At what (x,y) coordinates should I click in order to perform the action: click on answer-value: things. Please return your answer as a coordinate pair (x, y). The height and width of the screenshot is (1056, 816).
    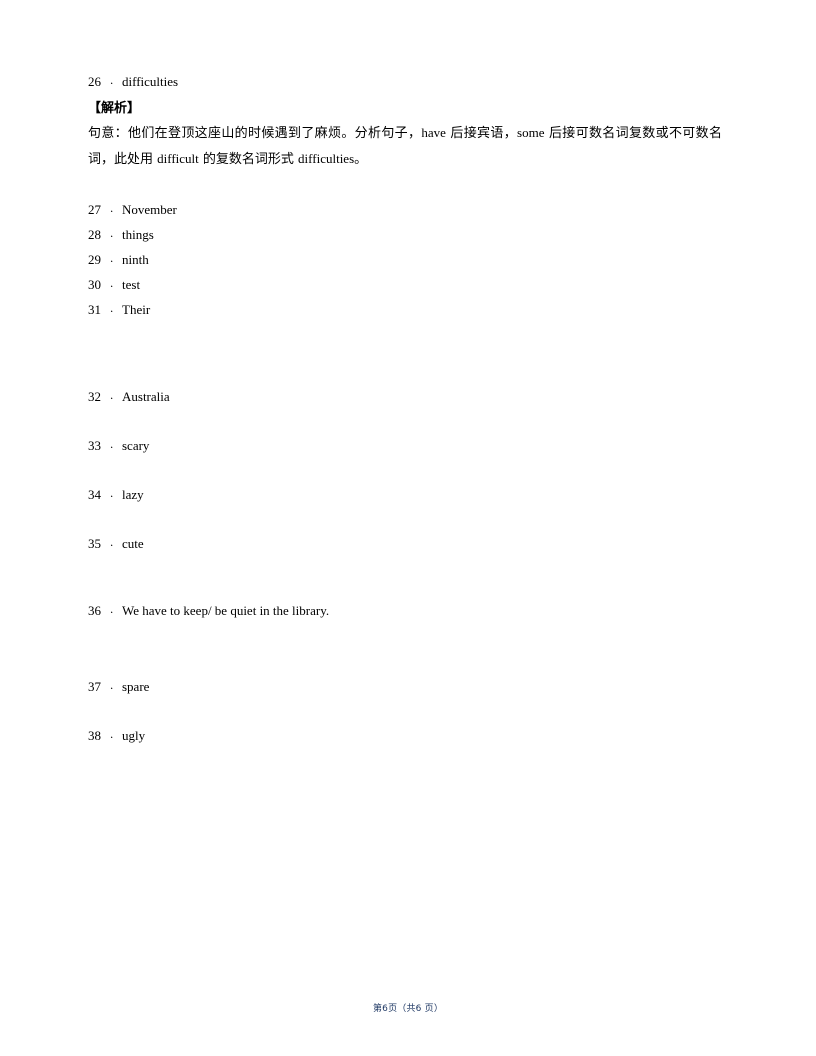
    Looking at the image, I should click on (138, 234).